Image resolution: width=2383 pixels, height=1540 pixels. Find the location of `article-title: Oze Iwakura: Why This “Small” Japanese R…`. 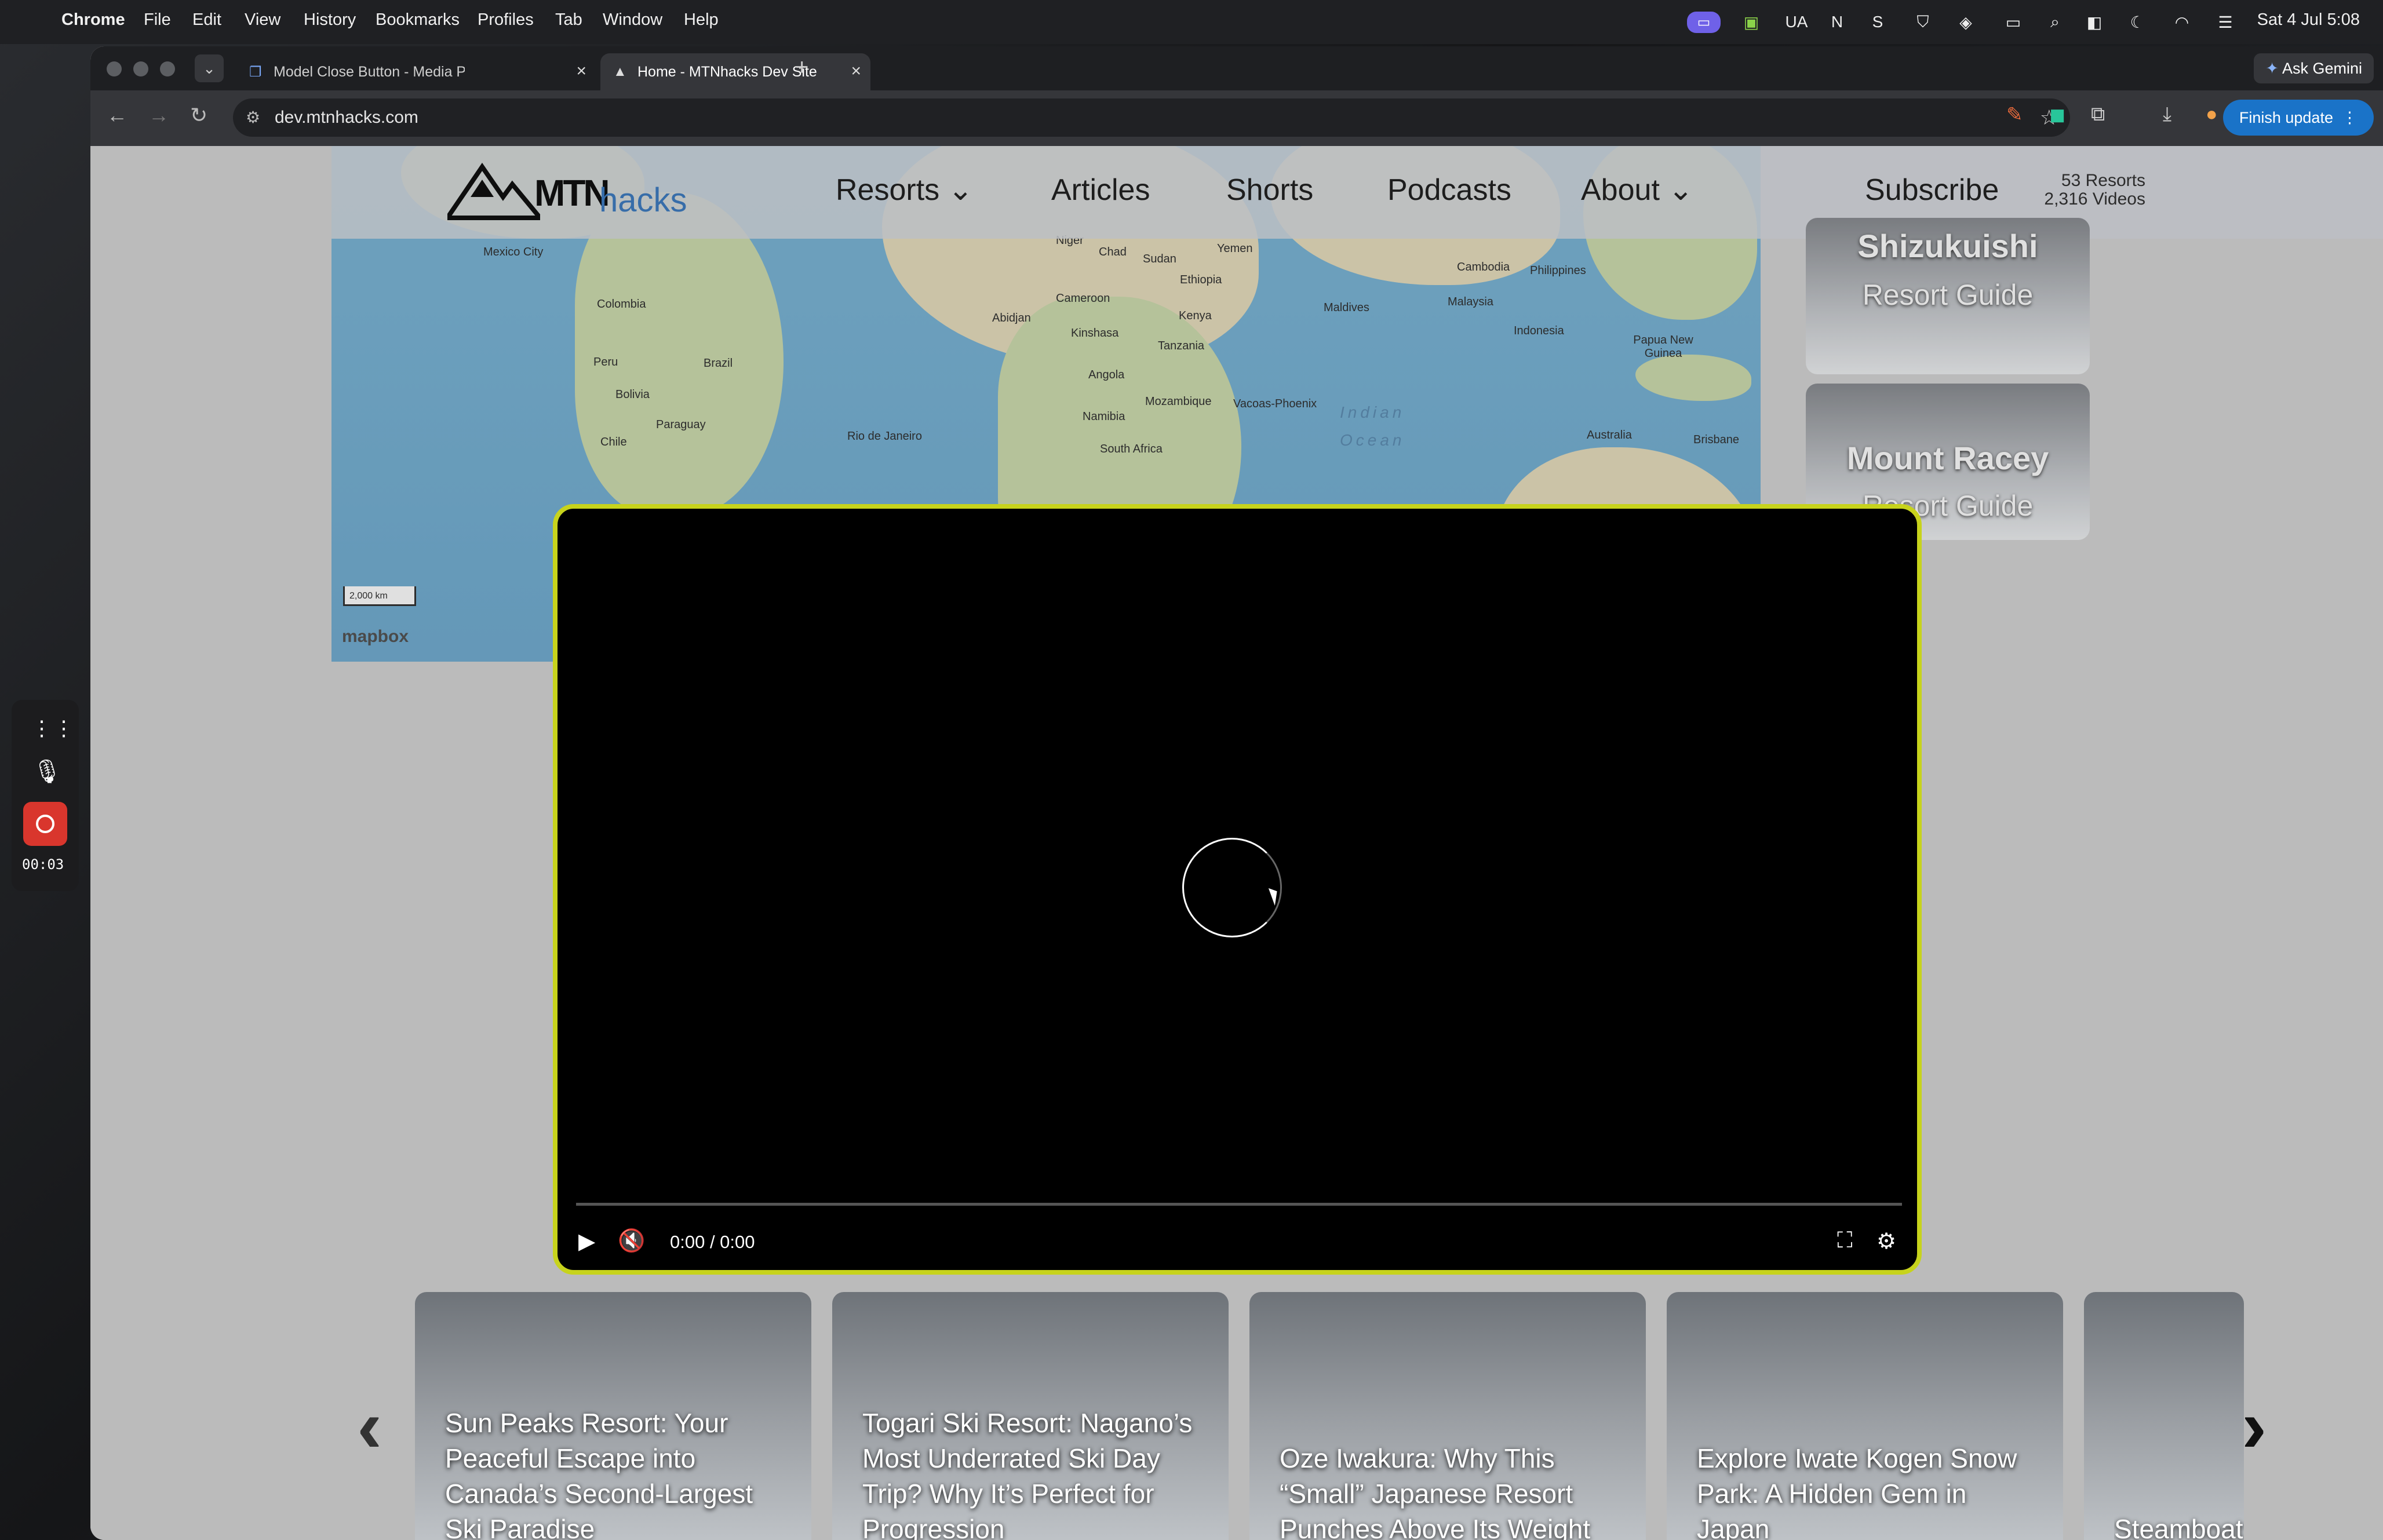

article-title: Oze Iwakura: Why This “Small” Japanese R… is located at coordinates (1436, 1492).